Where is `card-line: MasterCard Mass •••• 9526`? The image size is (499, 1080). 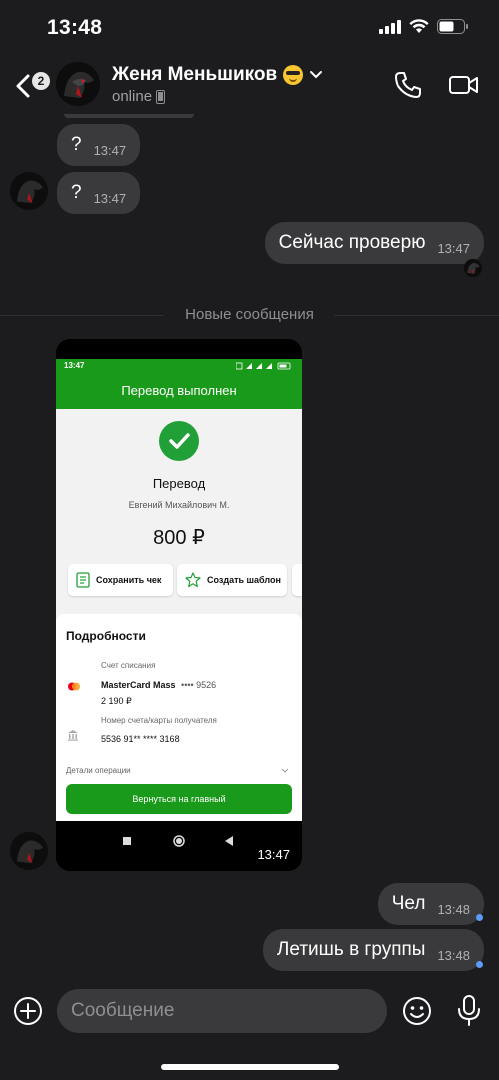
card-line: MasterCard Mass •••• 9526 is located at coordinates (158, 685).